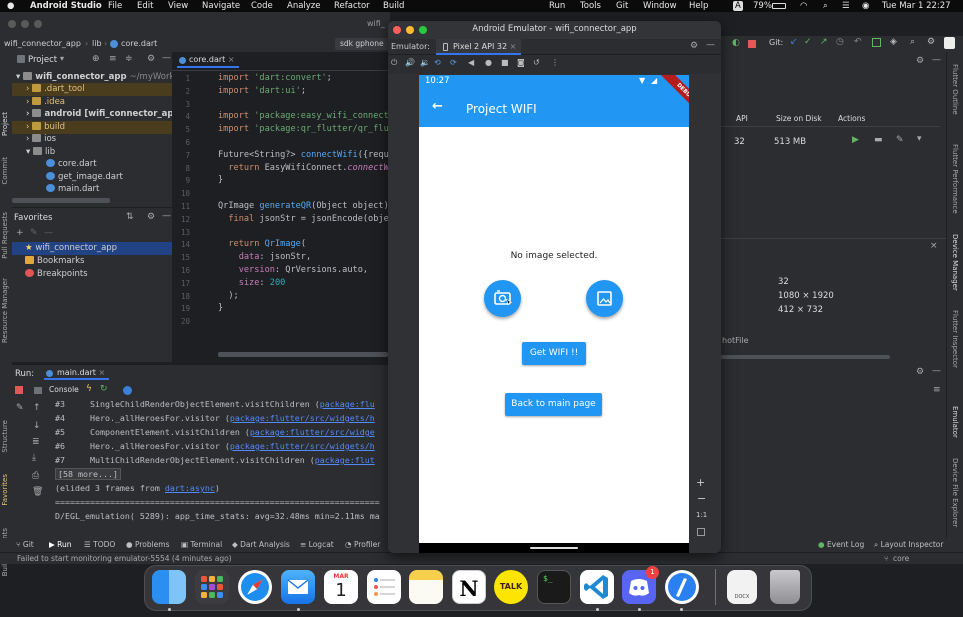 This screenshot has width=963, height=617. Describe the element at coordinates (42, 60) in the screenshot. I see `project-dropdown: Project` at that location.